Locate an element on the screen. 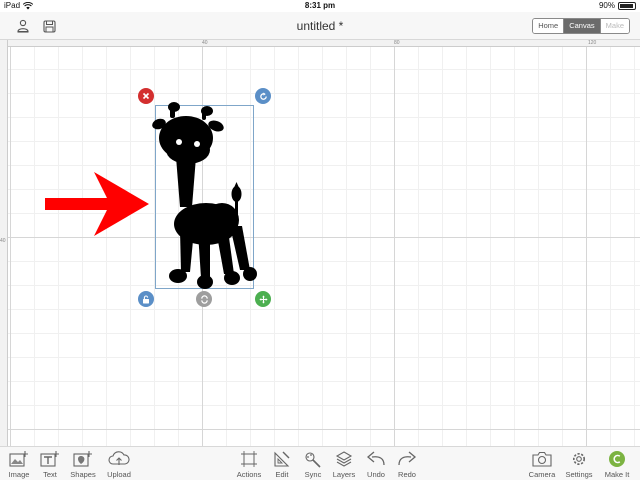 The height and width of the screenshot is (480, 640). undo-button: Undo is located at coordinates (376, 464).